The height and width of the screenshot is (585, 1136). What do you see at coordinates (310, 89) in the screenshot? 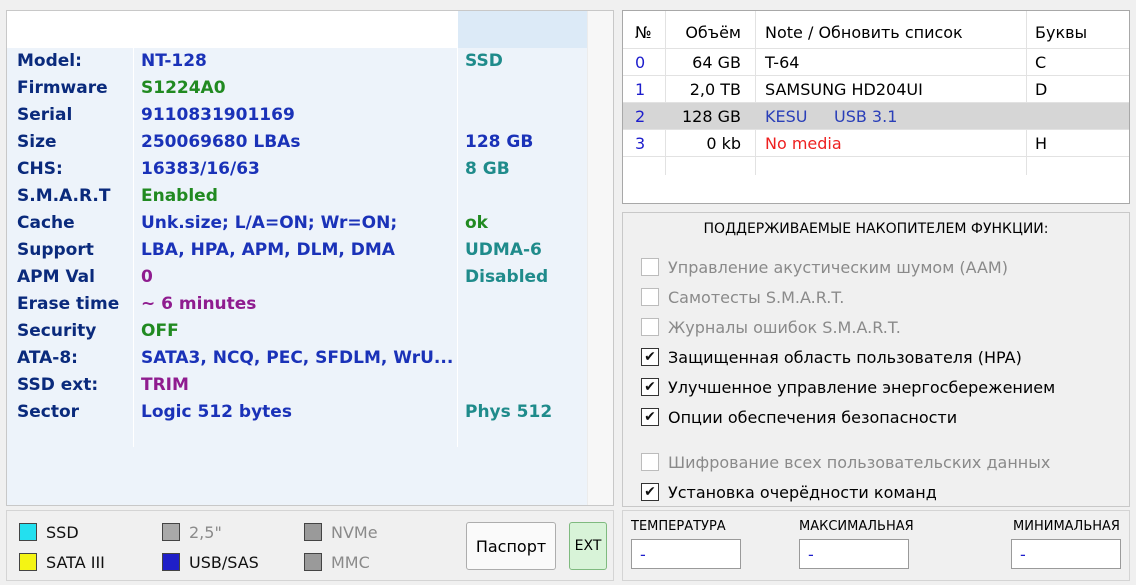
I see `info-row: Firmware S1224A0` at bounding box center [310, 89].